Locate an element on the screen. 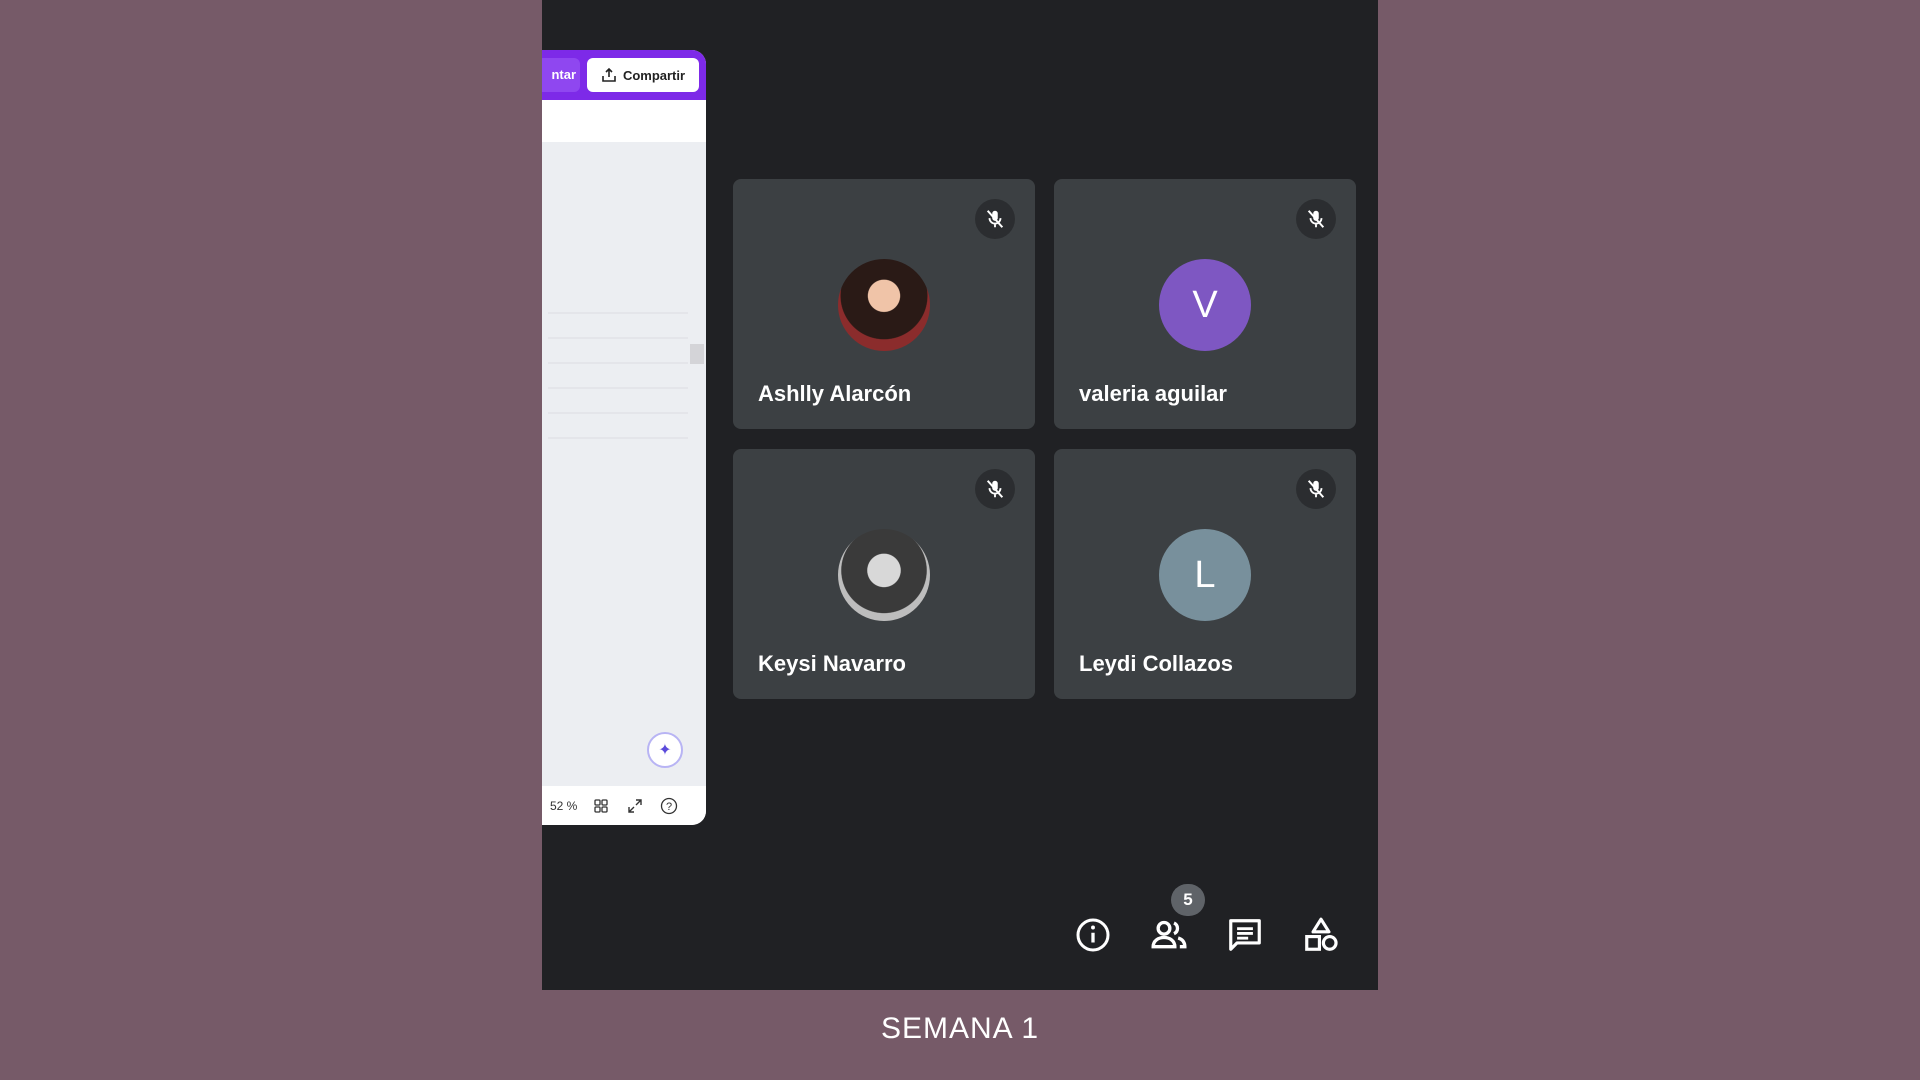  grid-view-icon is located at coordinates (601, 806).